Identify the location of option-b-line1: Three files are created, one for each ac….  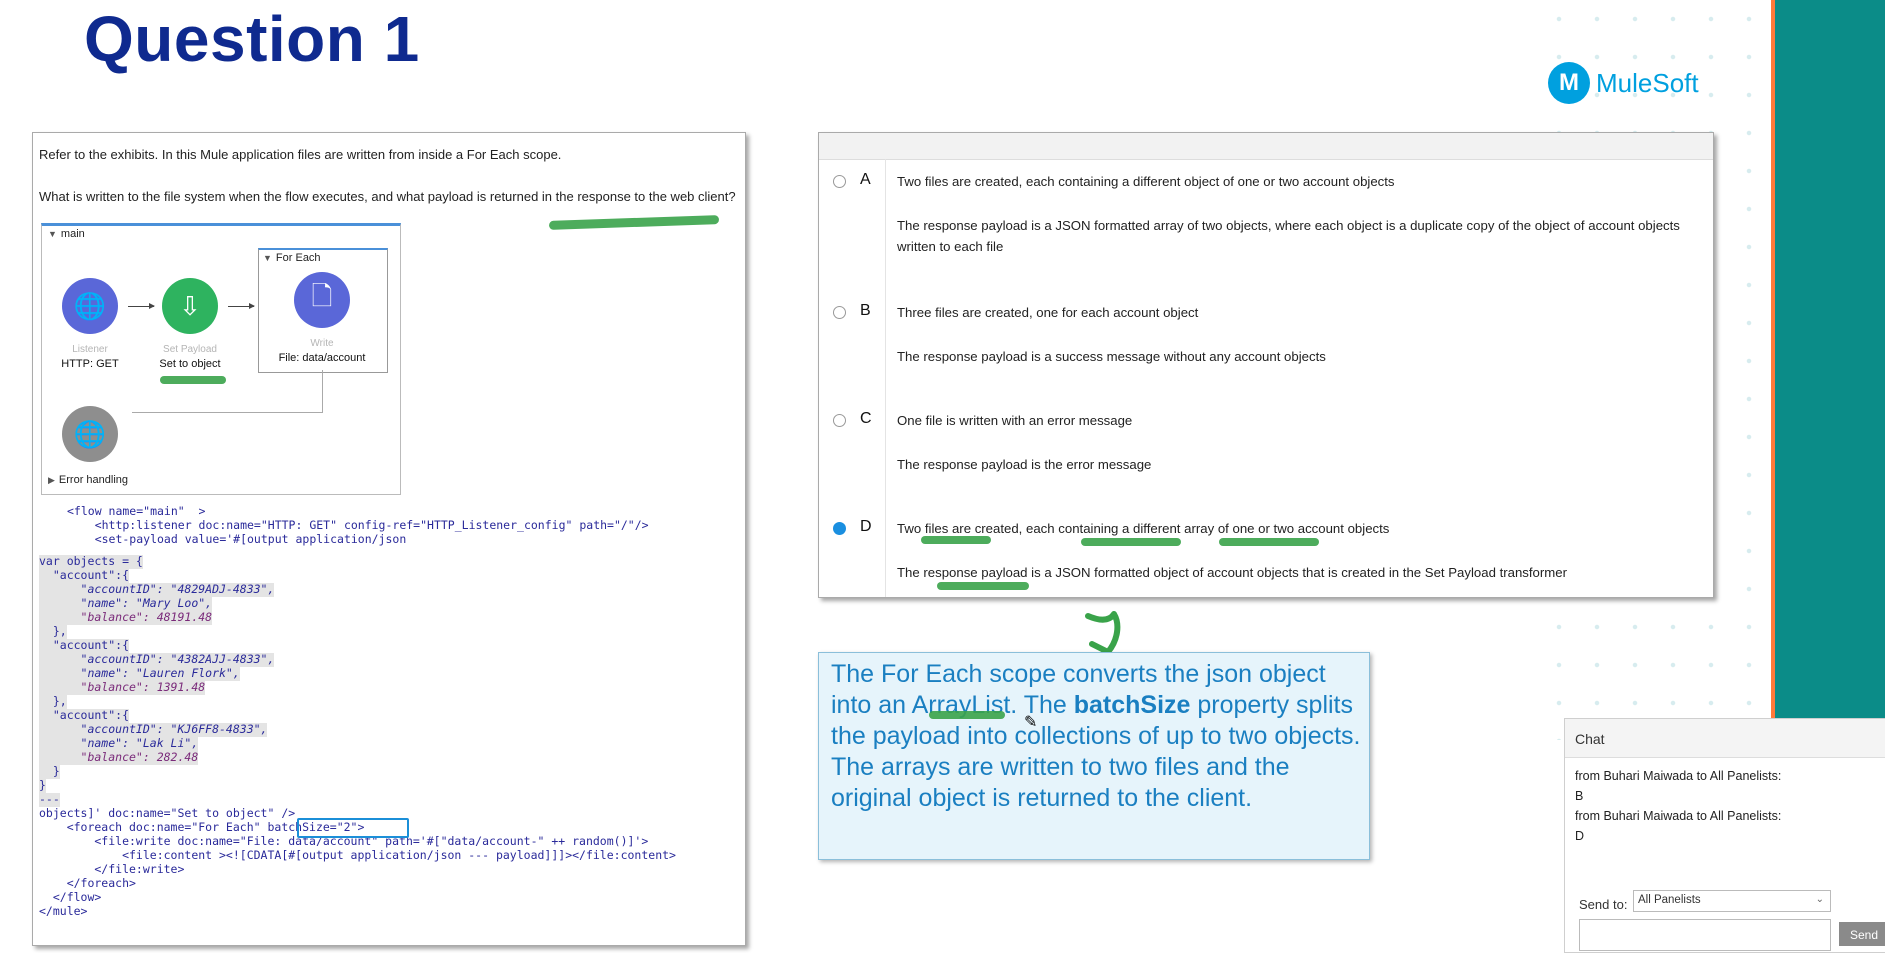
(1048, 312).